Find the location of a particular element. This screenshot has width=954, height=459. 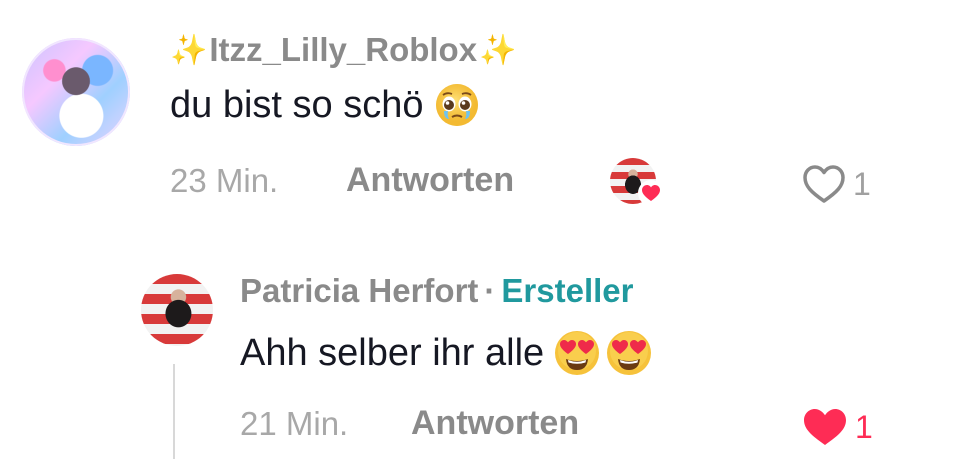

username-text: Patricia Herfort is located at coordinates (359, 290).